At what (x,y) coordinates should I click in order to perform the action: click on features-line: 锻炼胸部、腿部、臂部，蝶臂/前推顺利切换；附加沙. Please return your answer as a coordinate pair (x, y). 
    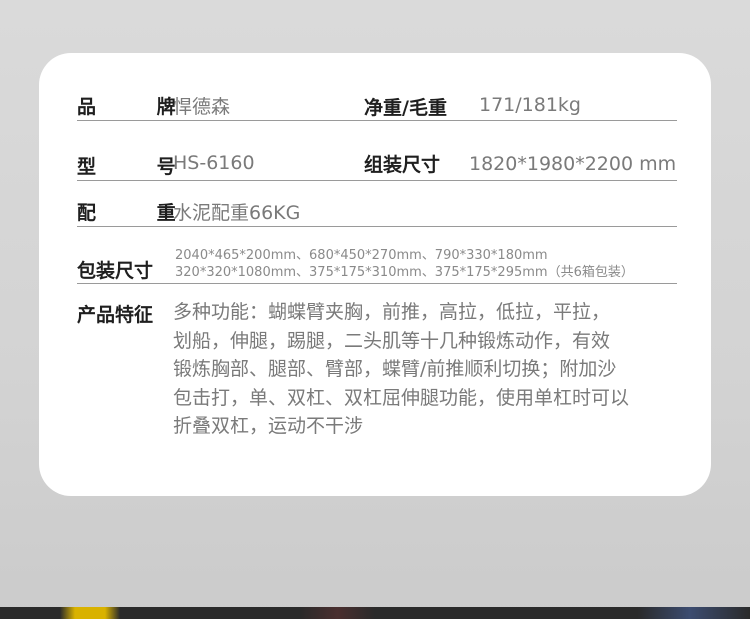
    Looking at the image, I should click on (395, 369).